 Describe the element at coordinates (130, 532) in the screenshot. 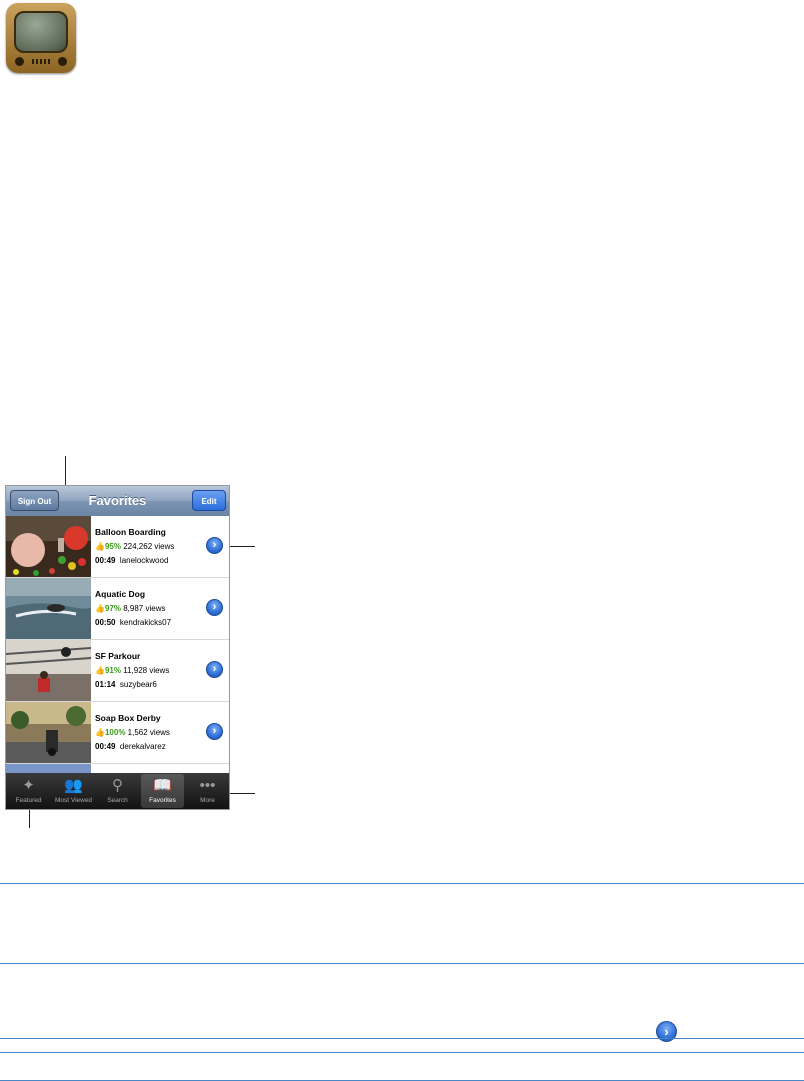

I see `video-title: Balloon Boarding` at that location.